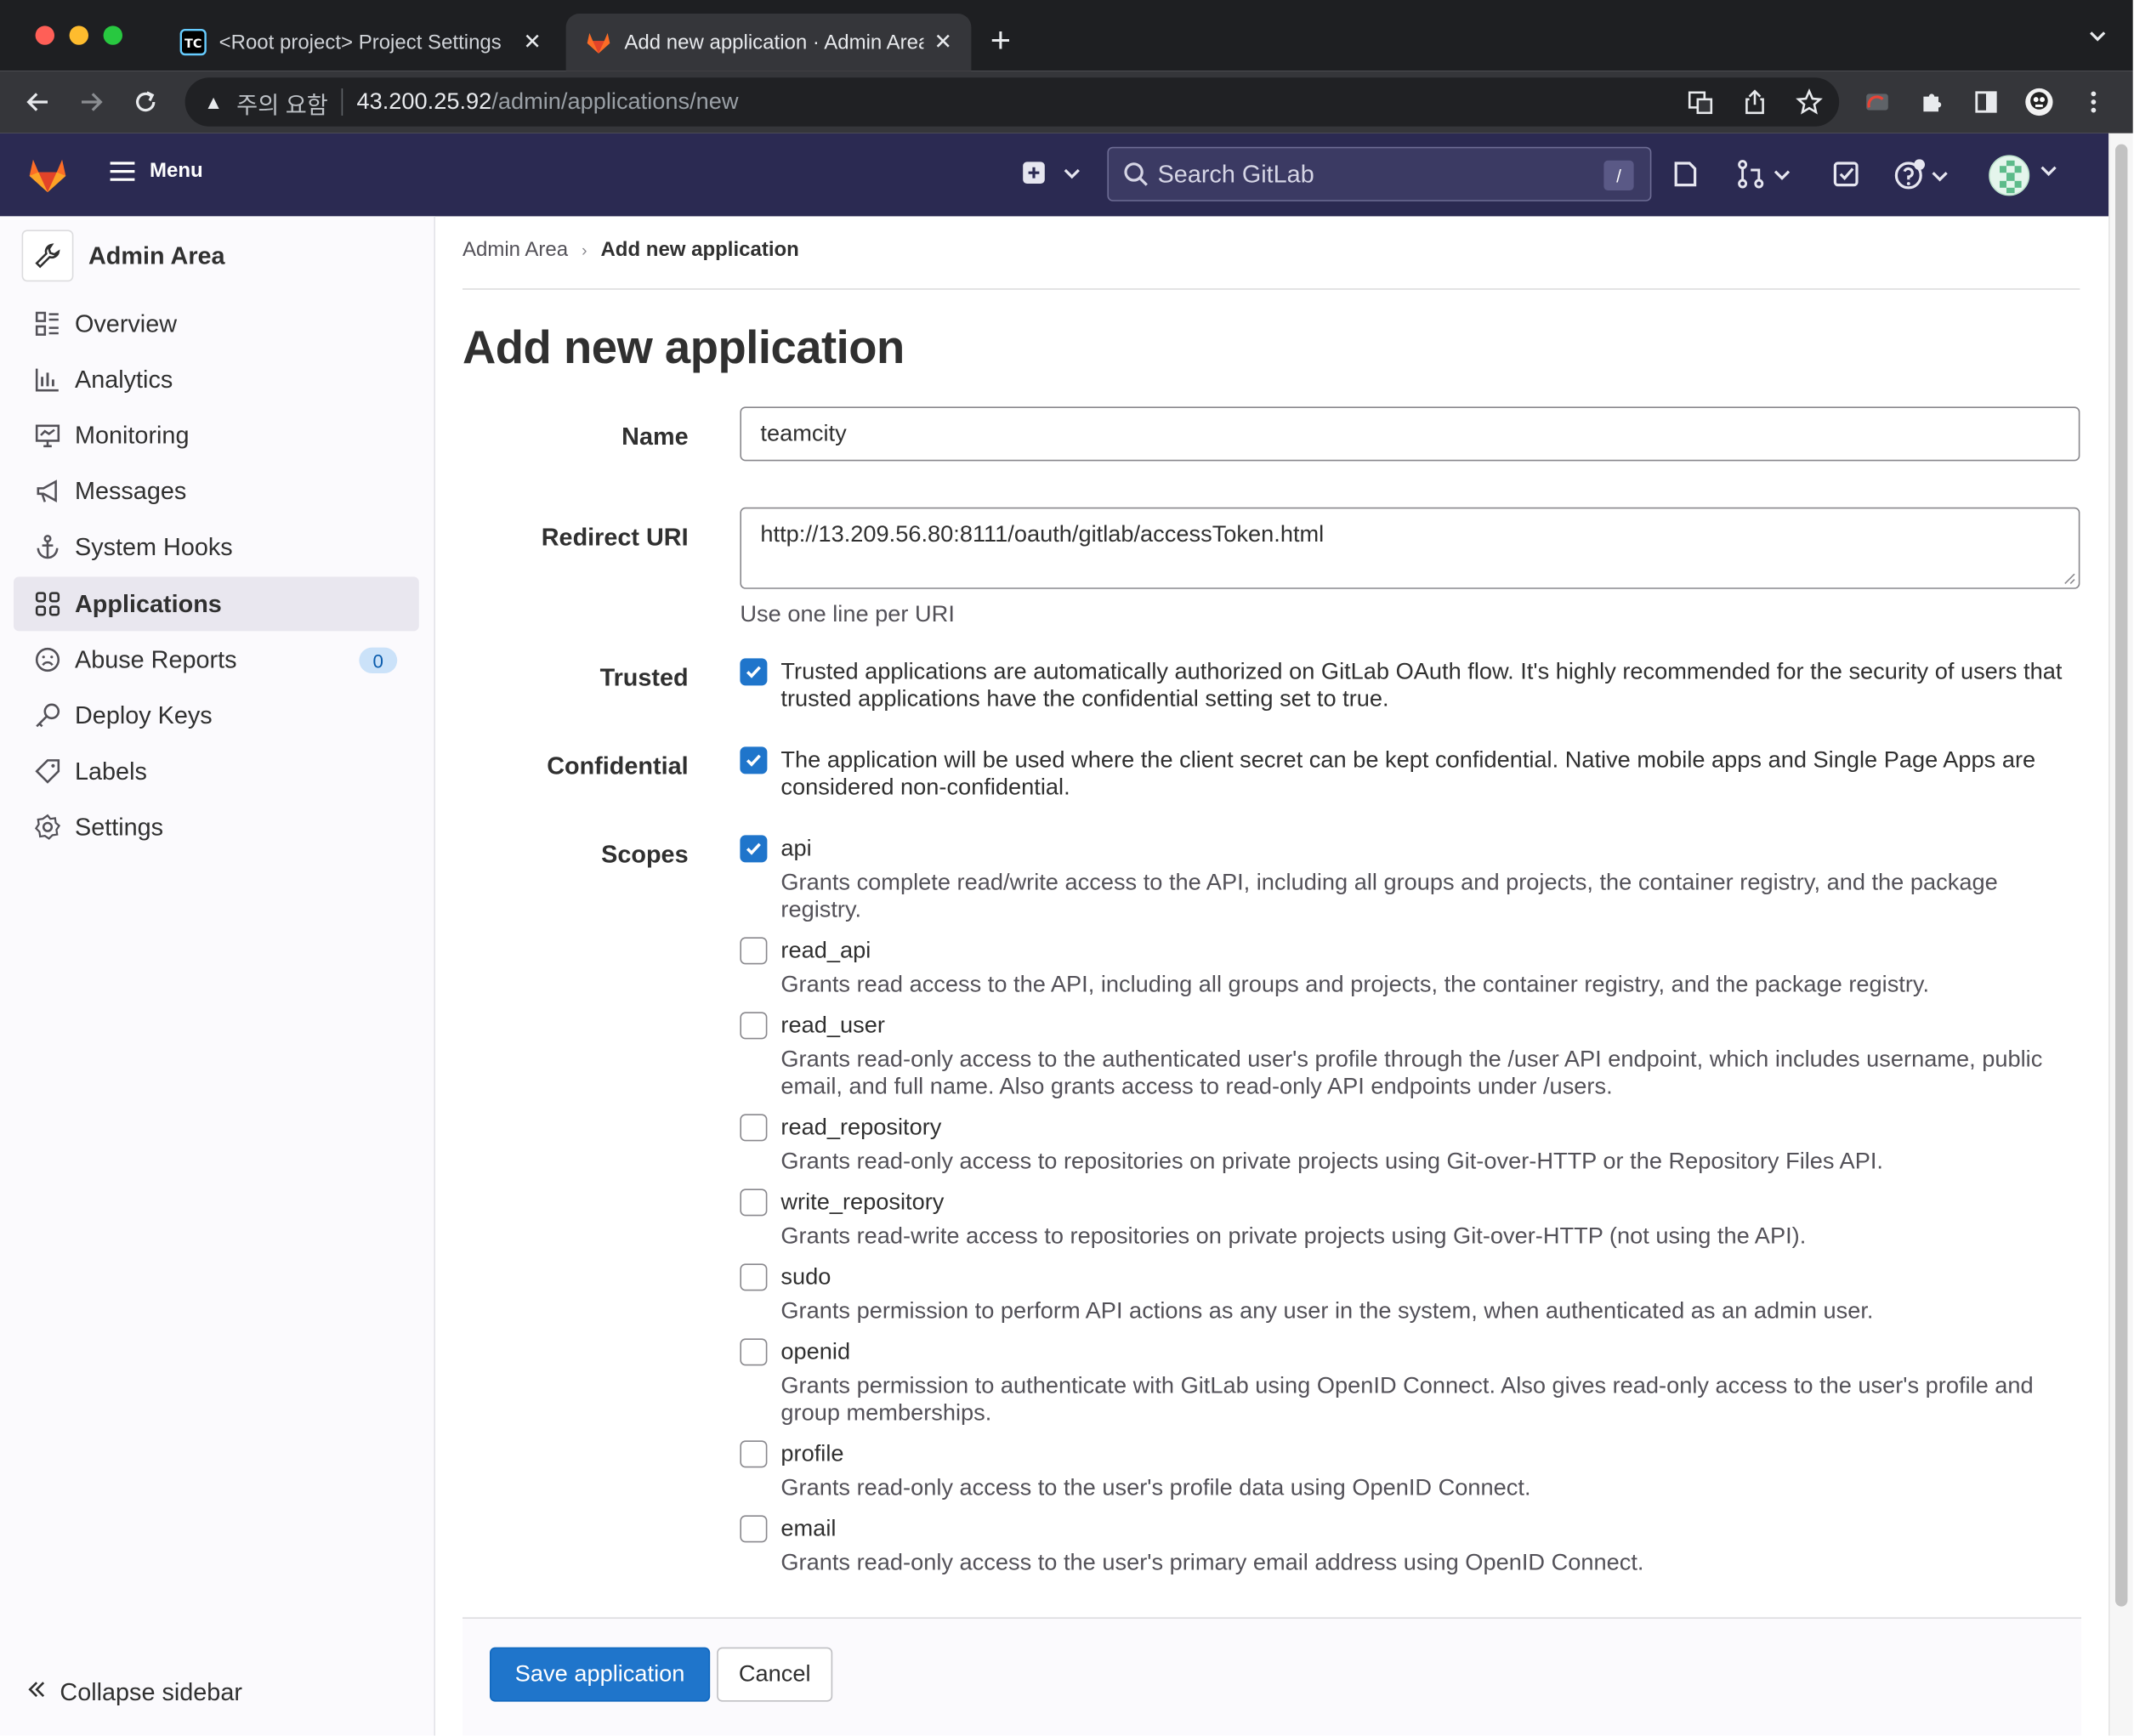 The height and width of the screenshot is (1736, 2134). What do you see at coordinates (1877, 102) in the screenshot?
I see `cast-extension-icon` at bounding box center [1877, 102].